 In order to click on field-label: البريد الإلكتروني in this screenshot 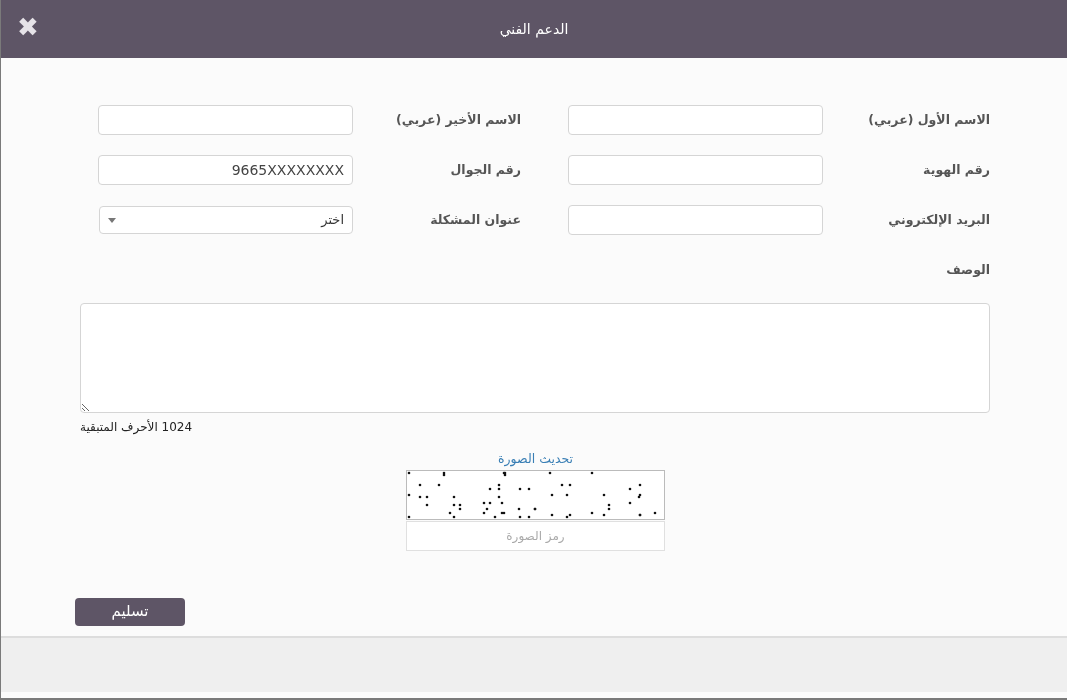, I will do `click(938, 219)`.